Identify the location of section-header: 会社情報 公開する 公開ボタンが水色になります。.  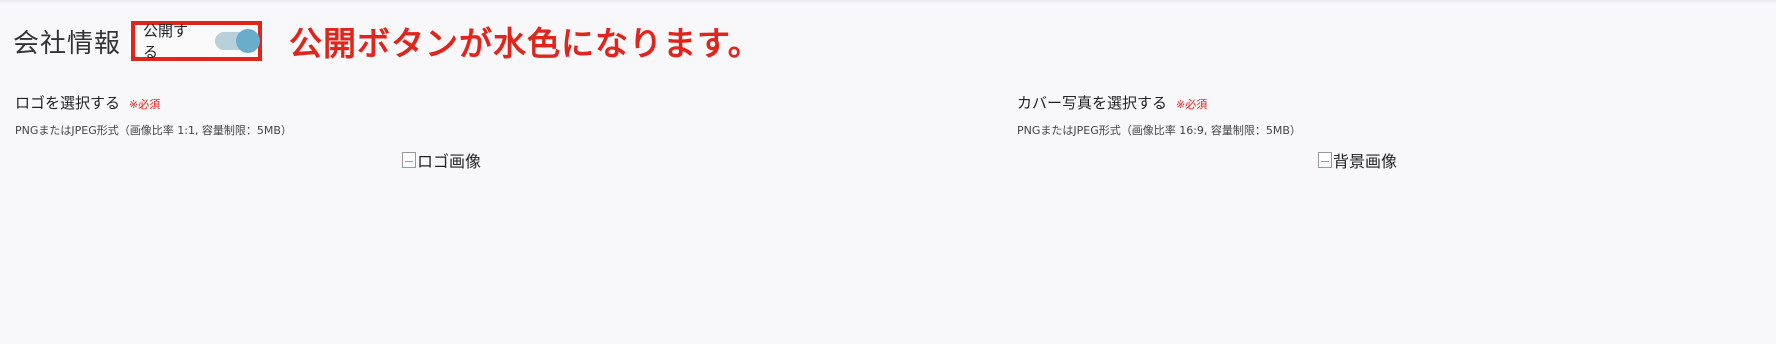
(387, 41).